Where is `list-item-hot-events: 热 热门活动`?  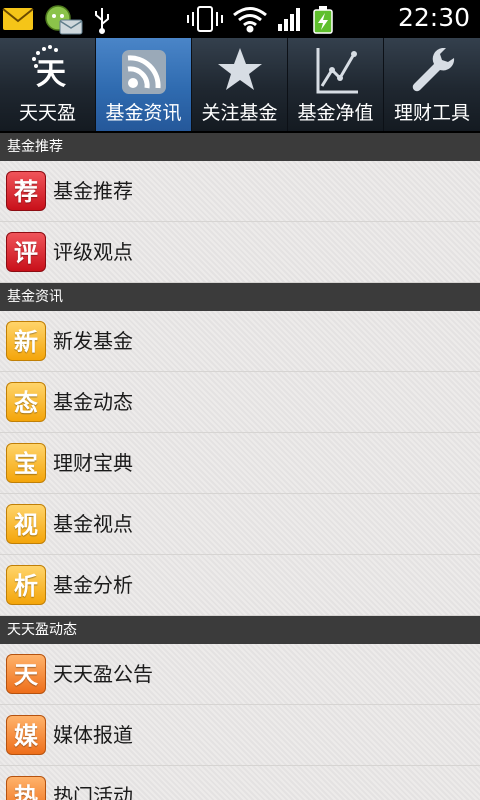
list-item-hot-events: 热 热门活动 is located at coordinates (240, 783).